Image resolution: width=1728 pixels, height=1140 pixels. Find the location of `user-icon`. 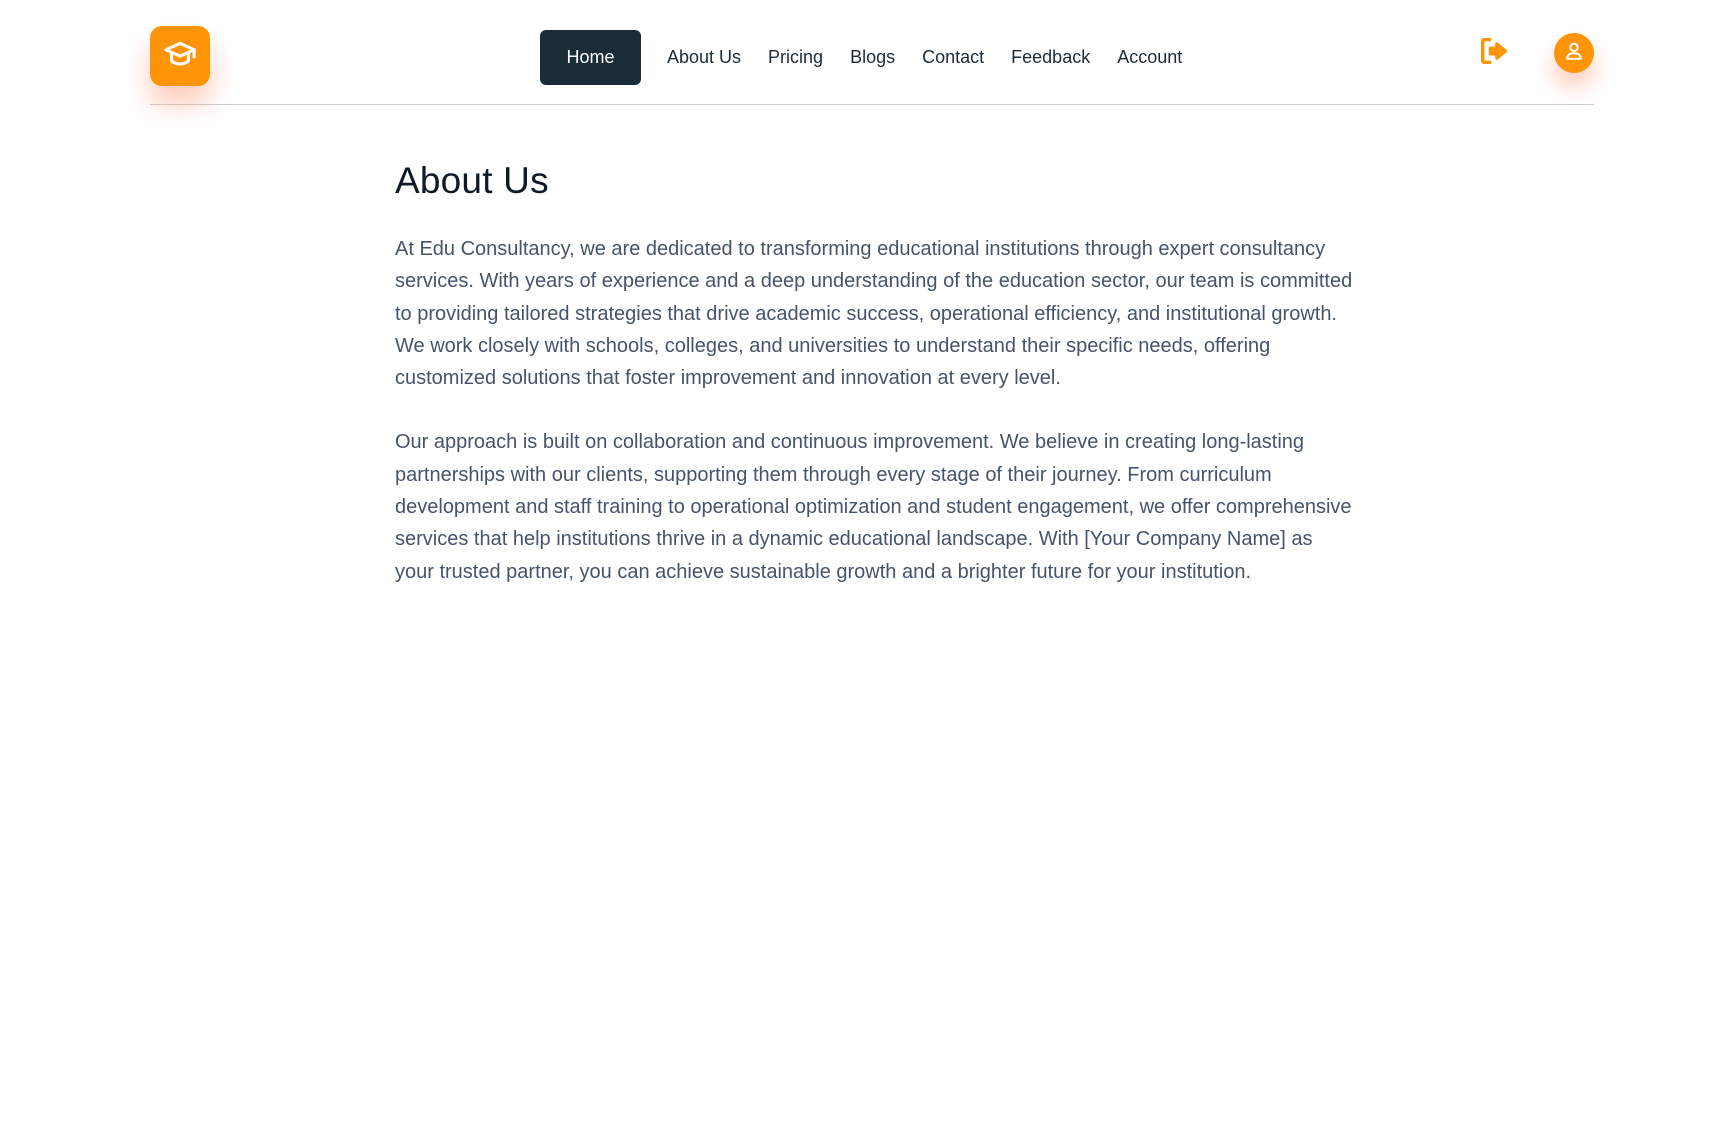

user-icon is located at coordinates (1574, 53).